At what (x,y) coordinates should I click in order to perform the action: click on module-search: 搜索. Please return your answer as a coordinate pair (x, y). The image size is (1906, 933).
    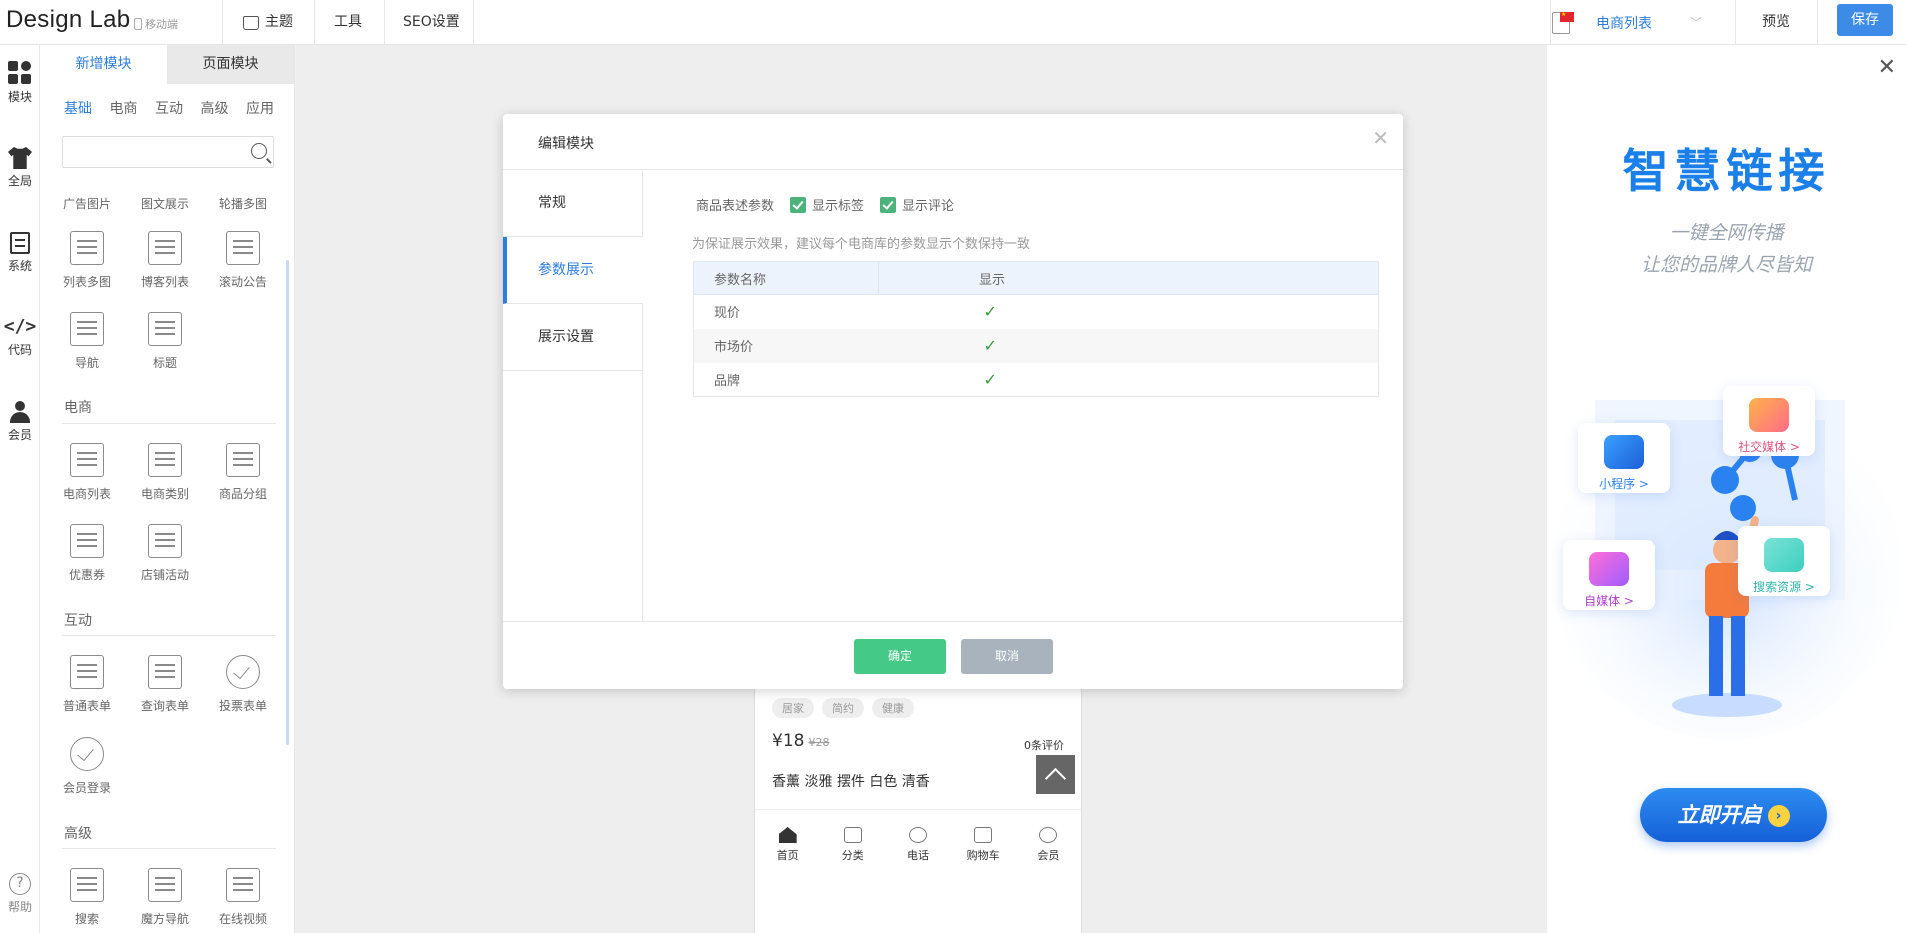
    Looking at the image, I should click on (87, 897).